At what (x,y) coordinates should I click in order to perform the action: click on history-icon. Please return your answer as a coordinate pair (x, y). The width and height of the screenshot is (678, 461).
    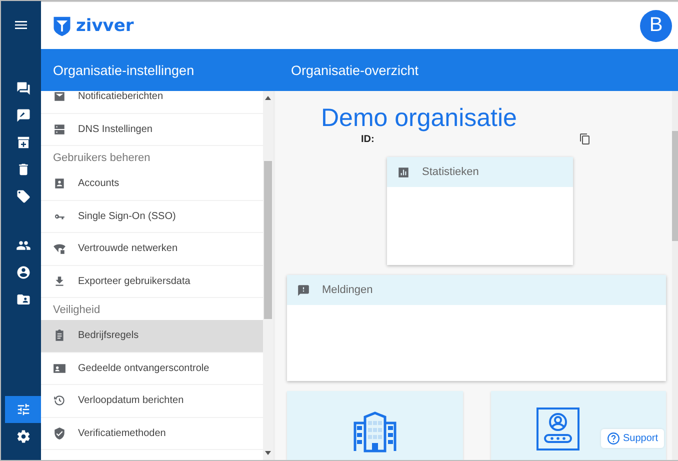
    Looking at the image, I should click on (59, 401).